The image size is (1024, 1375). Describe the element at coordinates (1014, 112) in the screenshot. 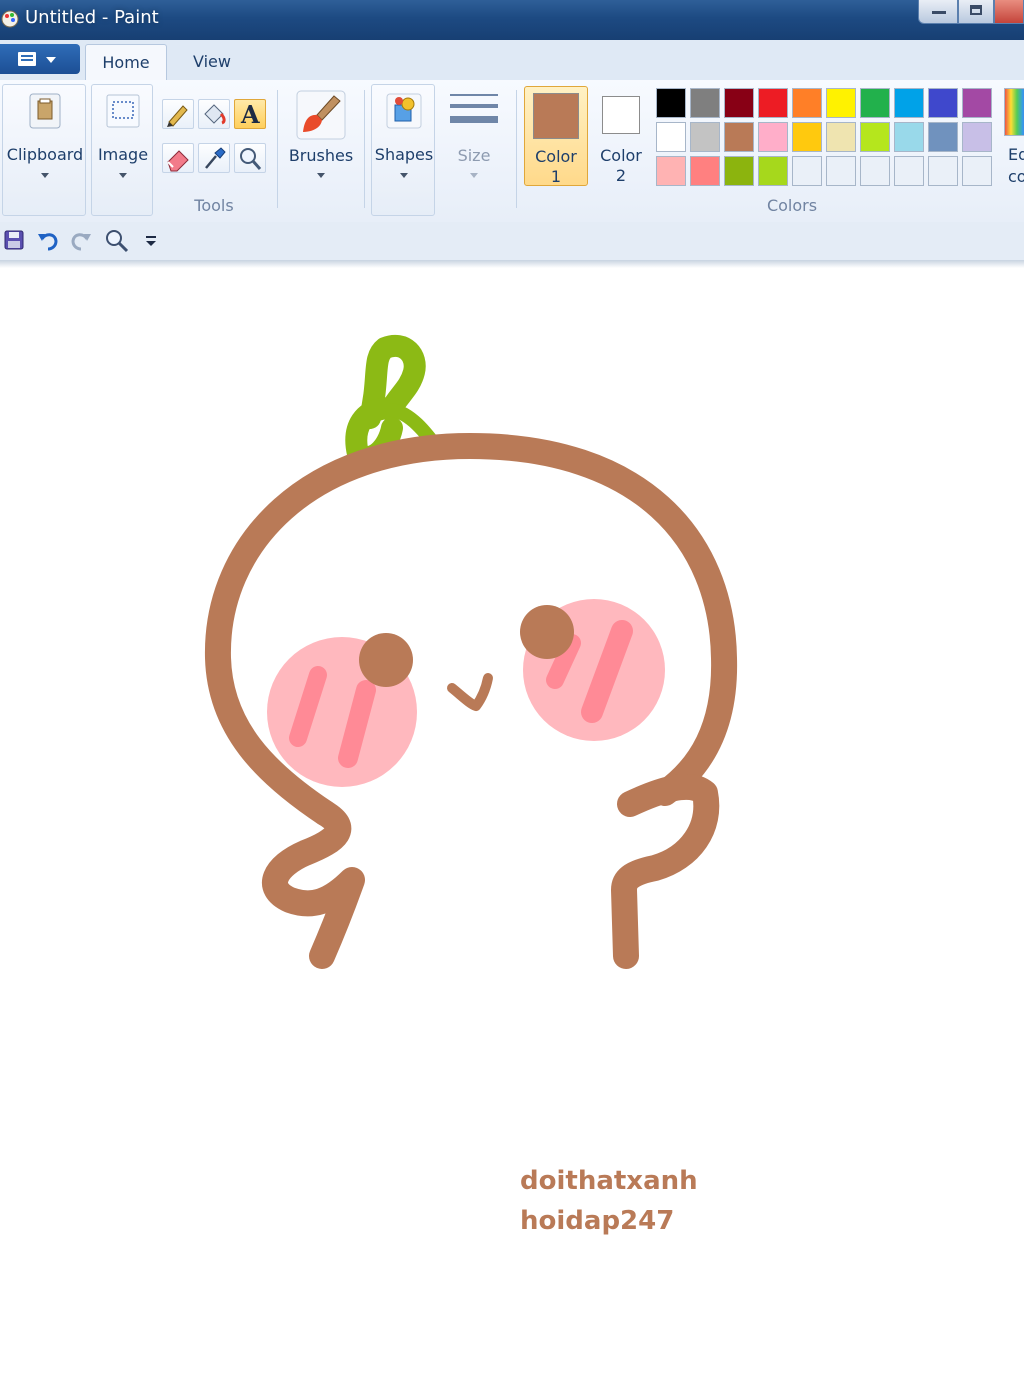

I see `edit-colors-button` at that location.